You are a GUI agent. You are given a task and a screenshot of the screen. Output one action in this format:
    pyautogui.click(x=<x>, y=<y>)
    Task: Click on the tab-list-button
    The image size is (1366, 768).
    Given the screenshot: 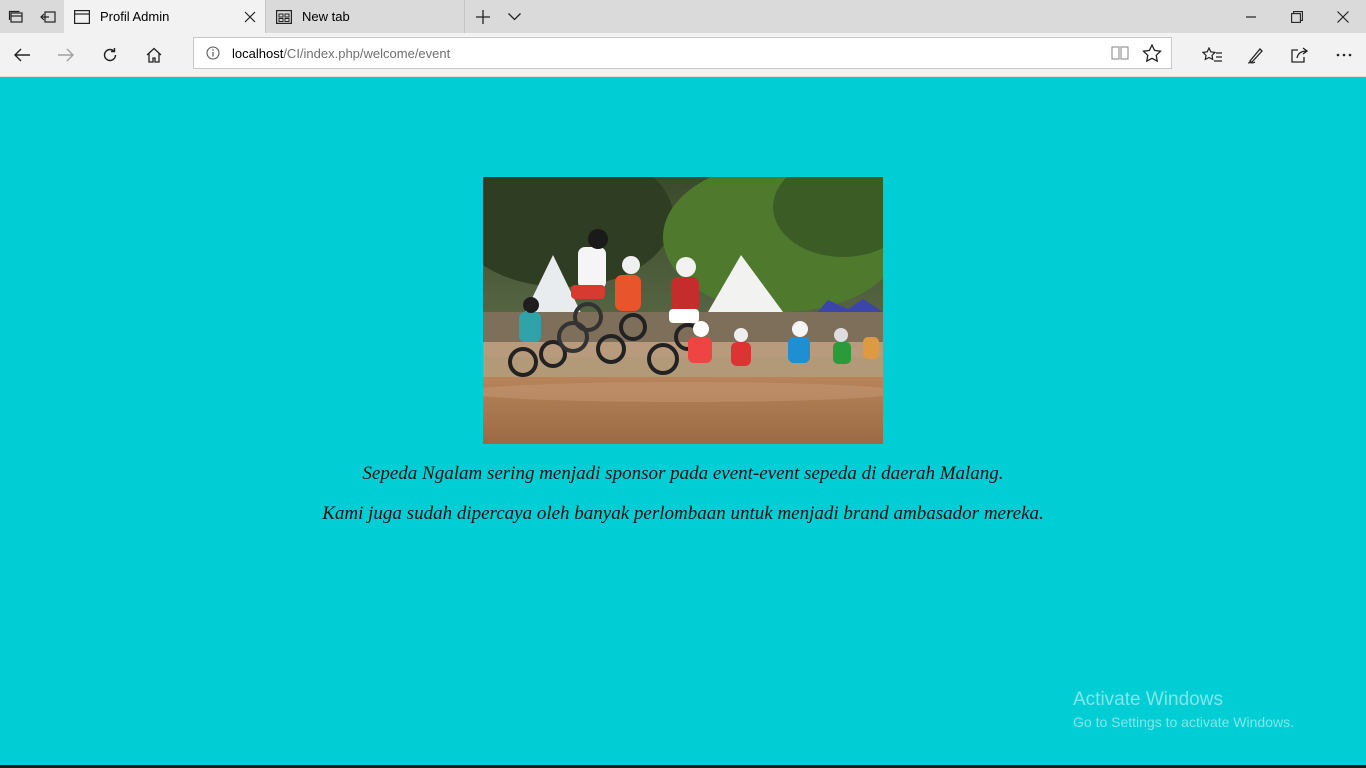 What is the action you would take?
    pyautogui.click(x=514, y=16)
    